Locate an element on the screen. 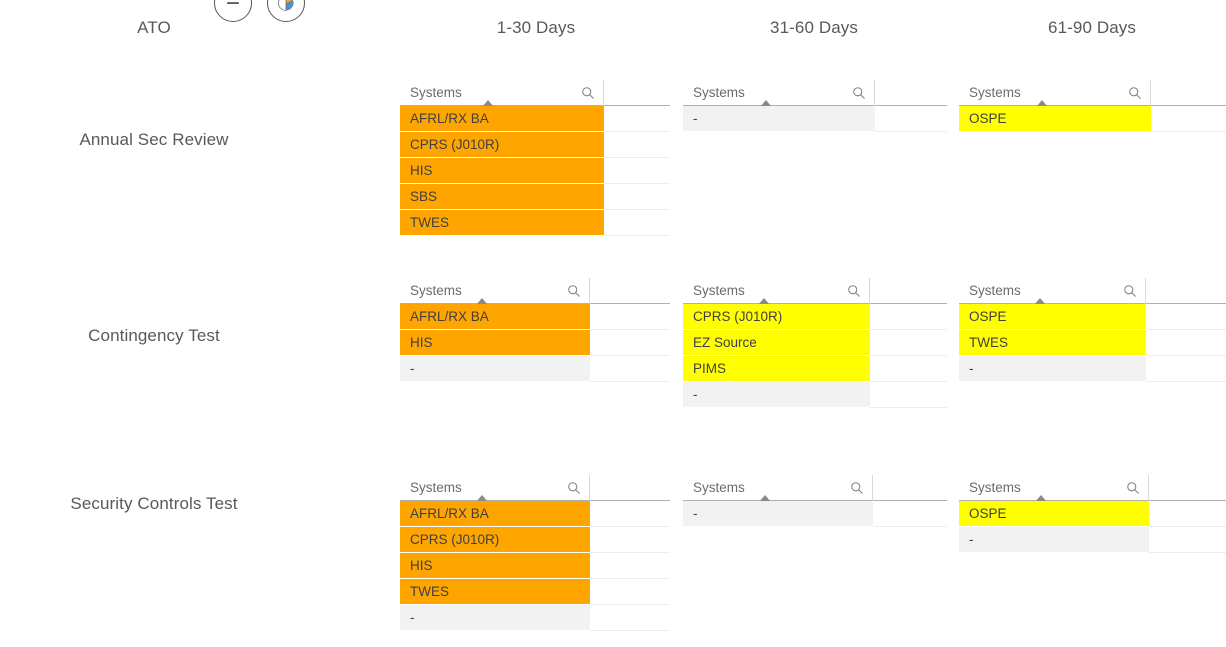 The width and height of the screenshot is (1226, 647). cell-system-name: EZ Source is located at coordinates (776, 343).